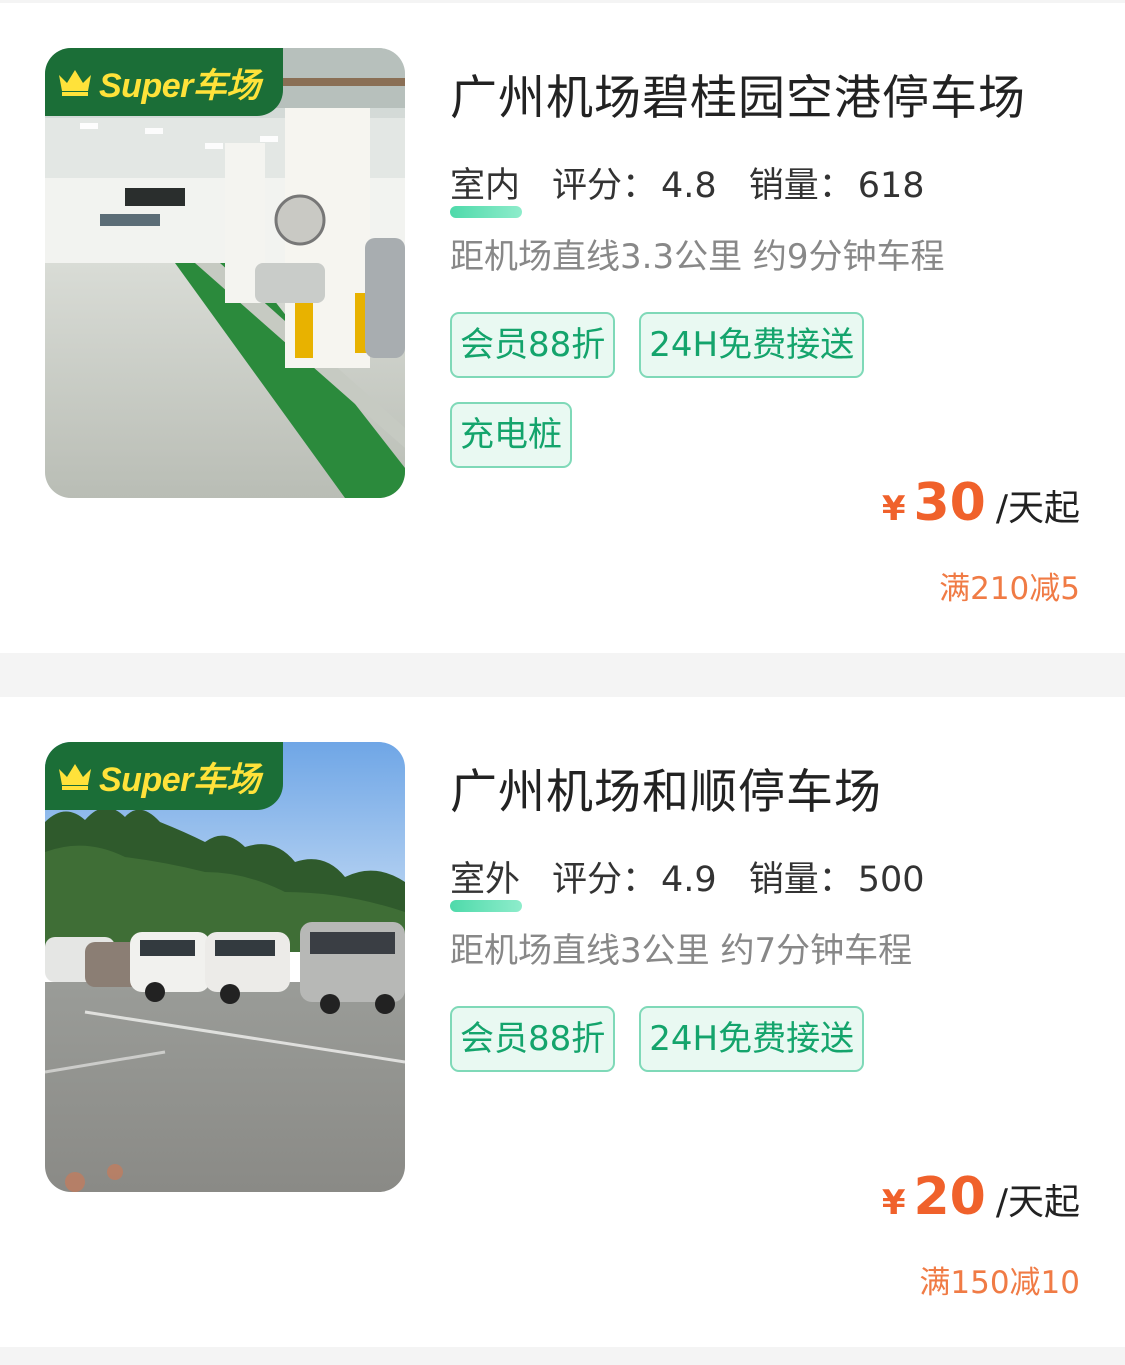 Image resolution: width=1125 pixels, height=1365 pixels. Describe the element at coordinates (681, 951) in the screenshot. I see `distance-info: 距机场直线3公里 约7分钟车程` at that location.